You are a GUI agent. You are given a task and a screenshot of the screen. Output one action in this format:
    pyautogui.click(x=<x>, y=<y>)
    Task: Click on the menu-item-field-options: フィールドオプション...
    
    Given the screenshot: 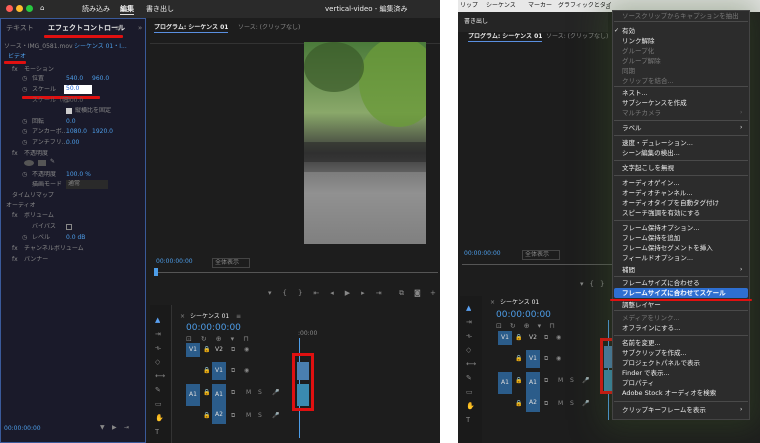 What is the action you would take?
    pyautogui.click(x=657, y=258)
    